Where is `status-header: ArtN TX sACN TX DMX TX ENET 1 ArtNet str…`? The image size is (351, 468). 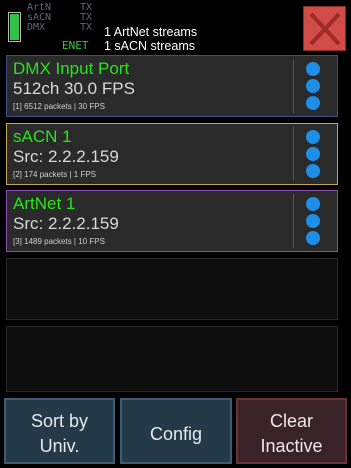 status-header: ArtN TX sACN TX DMX TX ENET 1 ArtNet str… is located at coordinates (175, 28).